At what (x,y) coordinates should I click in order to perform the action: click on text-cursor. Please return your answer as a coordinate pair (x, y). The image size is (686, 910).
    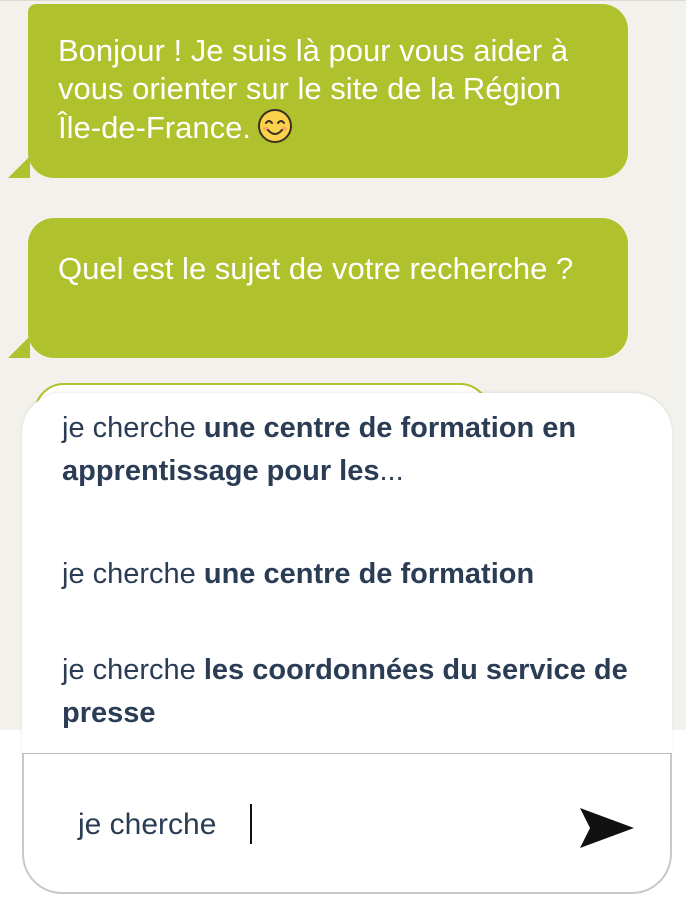
    Looking at the image, I should click on (251, 824).